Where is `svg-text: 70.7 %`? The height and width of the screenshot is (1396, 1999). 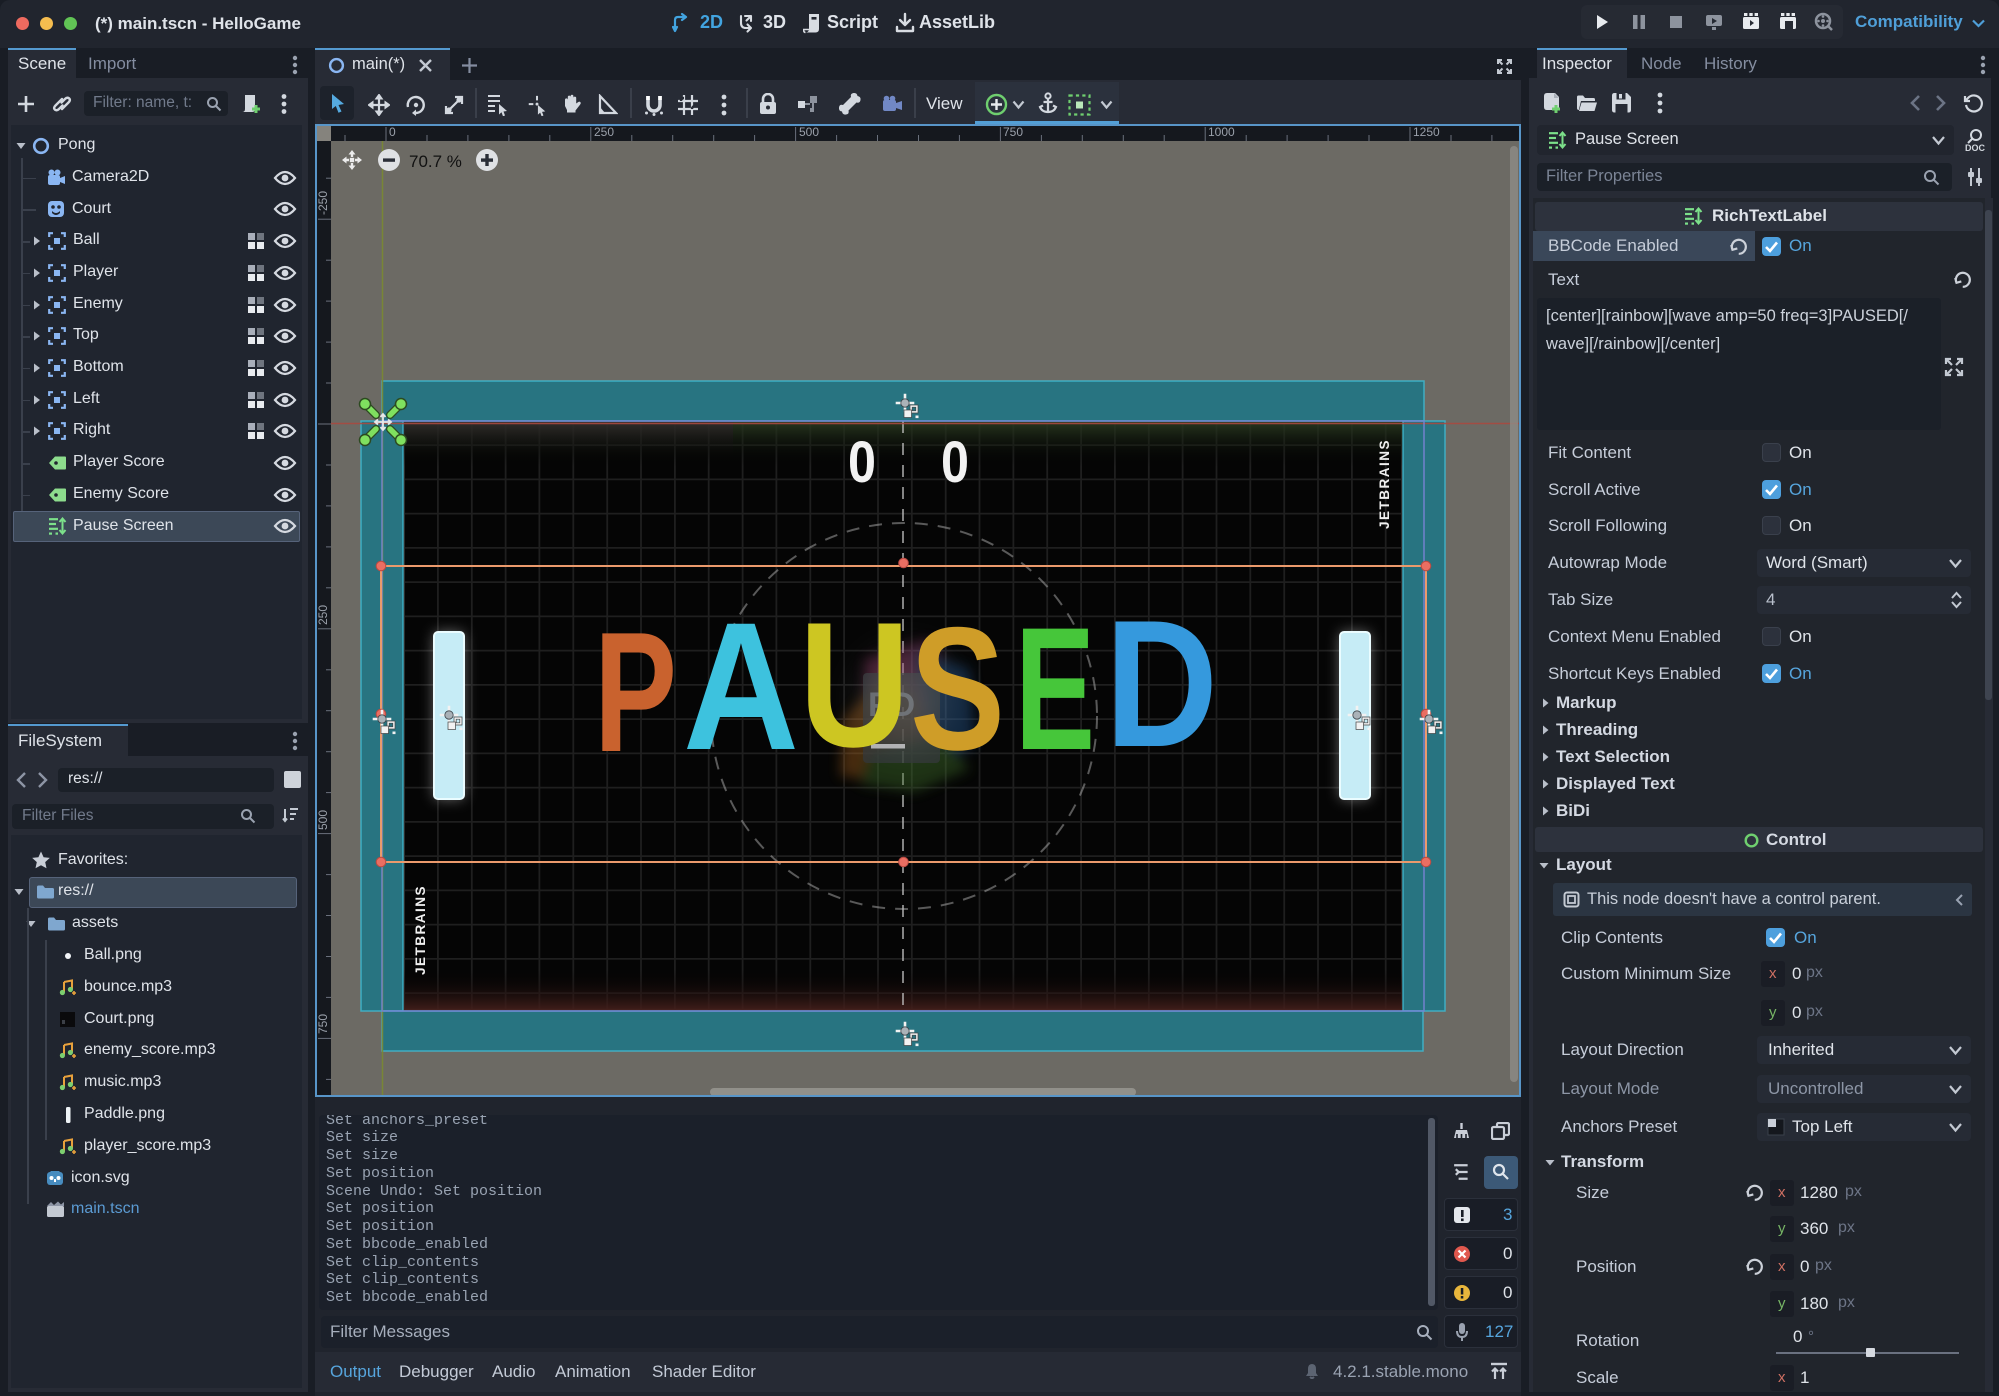
svg-text: 70.7 % is located at coordinates (435, 161).